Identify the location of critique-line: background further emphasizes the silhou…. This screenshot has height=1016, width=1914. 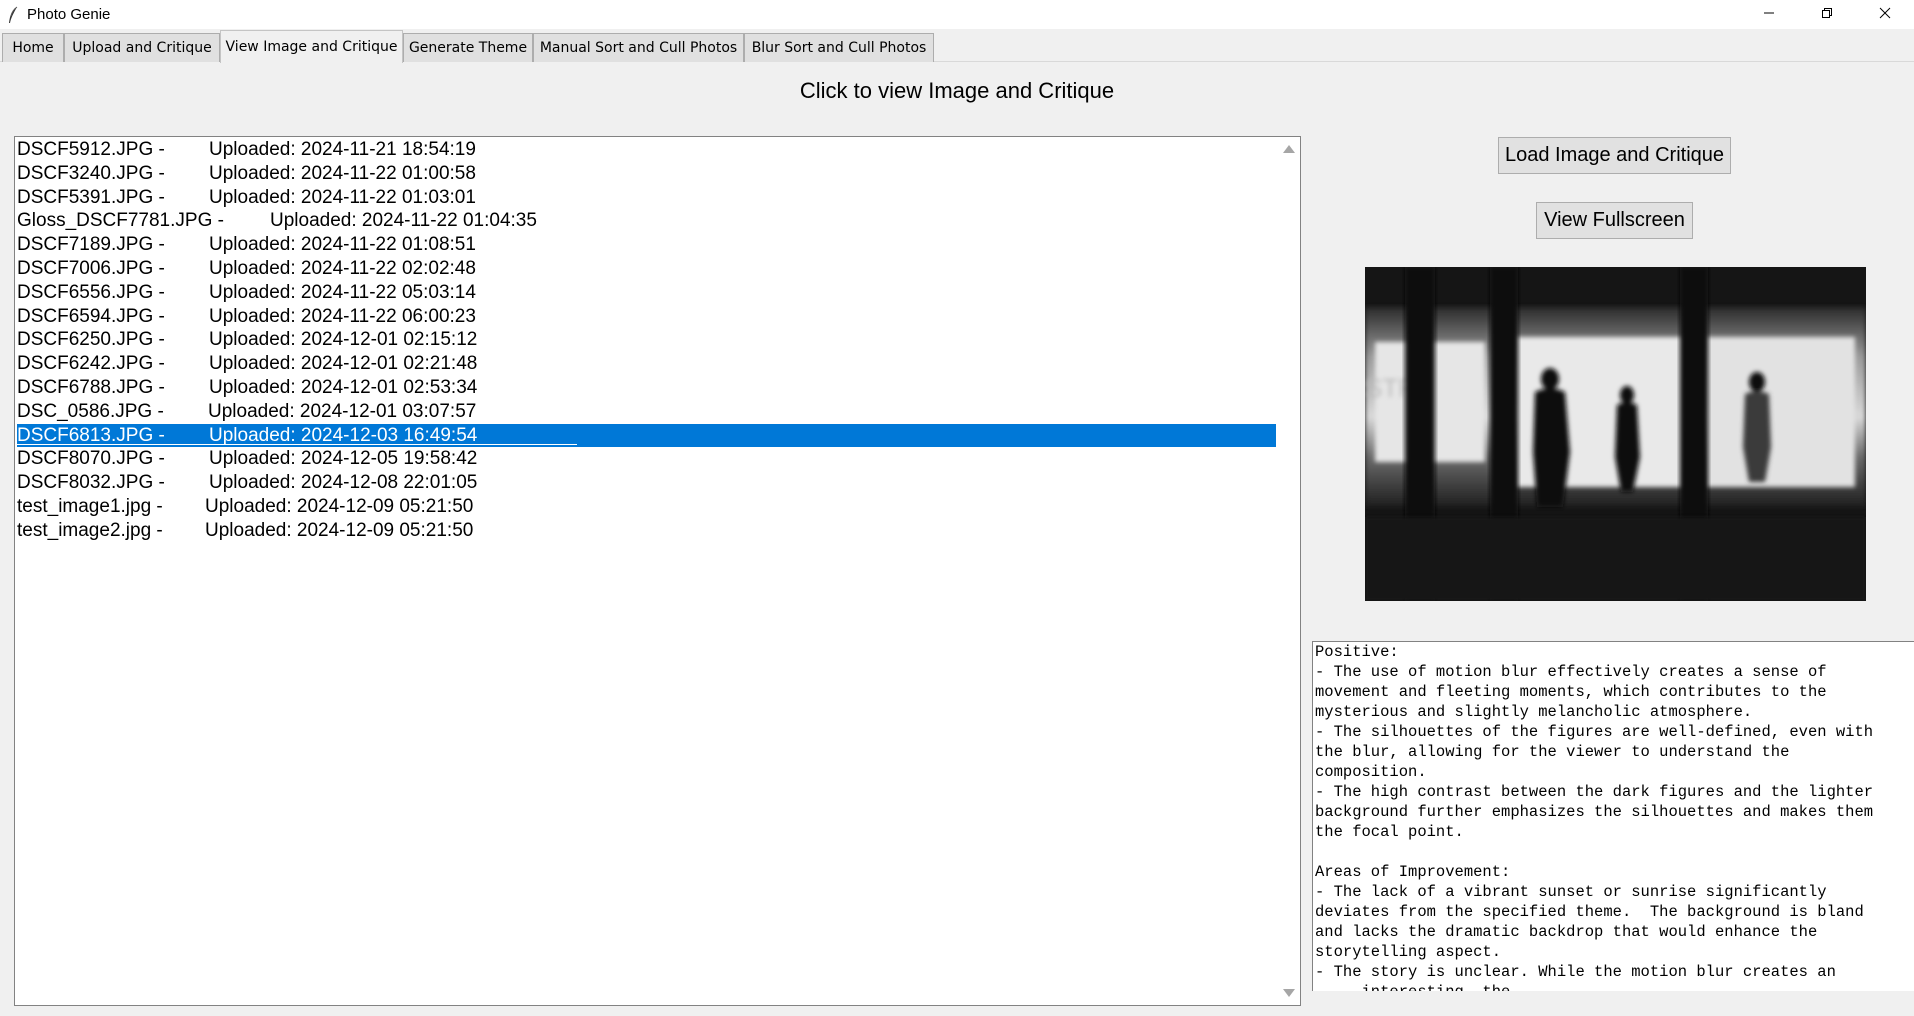
(1594, 812).